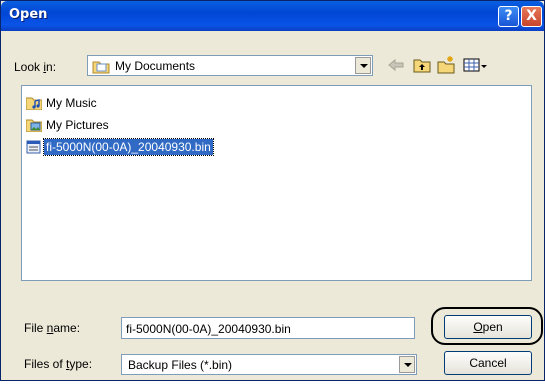 Image resolution: width=545 pixels, height=390 pixels. I want to click on my-documents-folder-icon, so click(101, 67).